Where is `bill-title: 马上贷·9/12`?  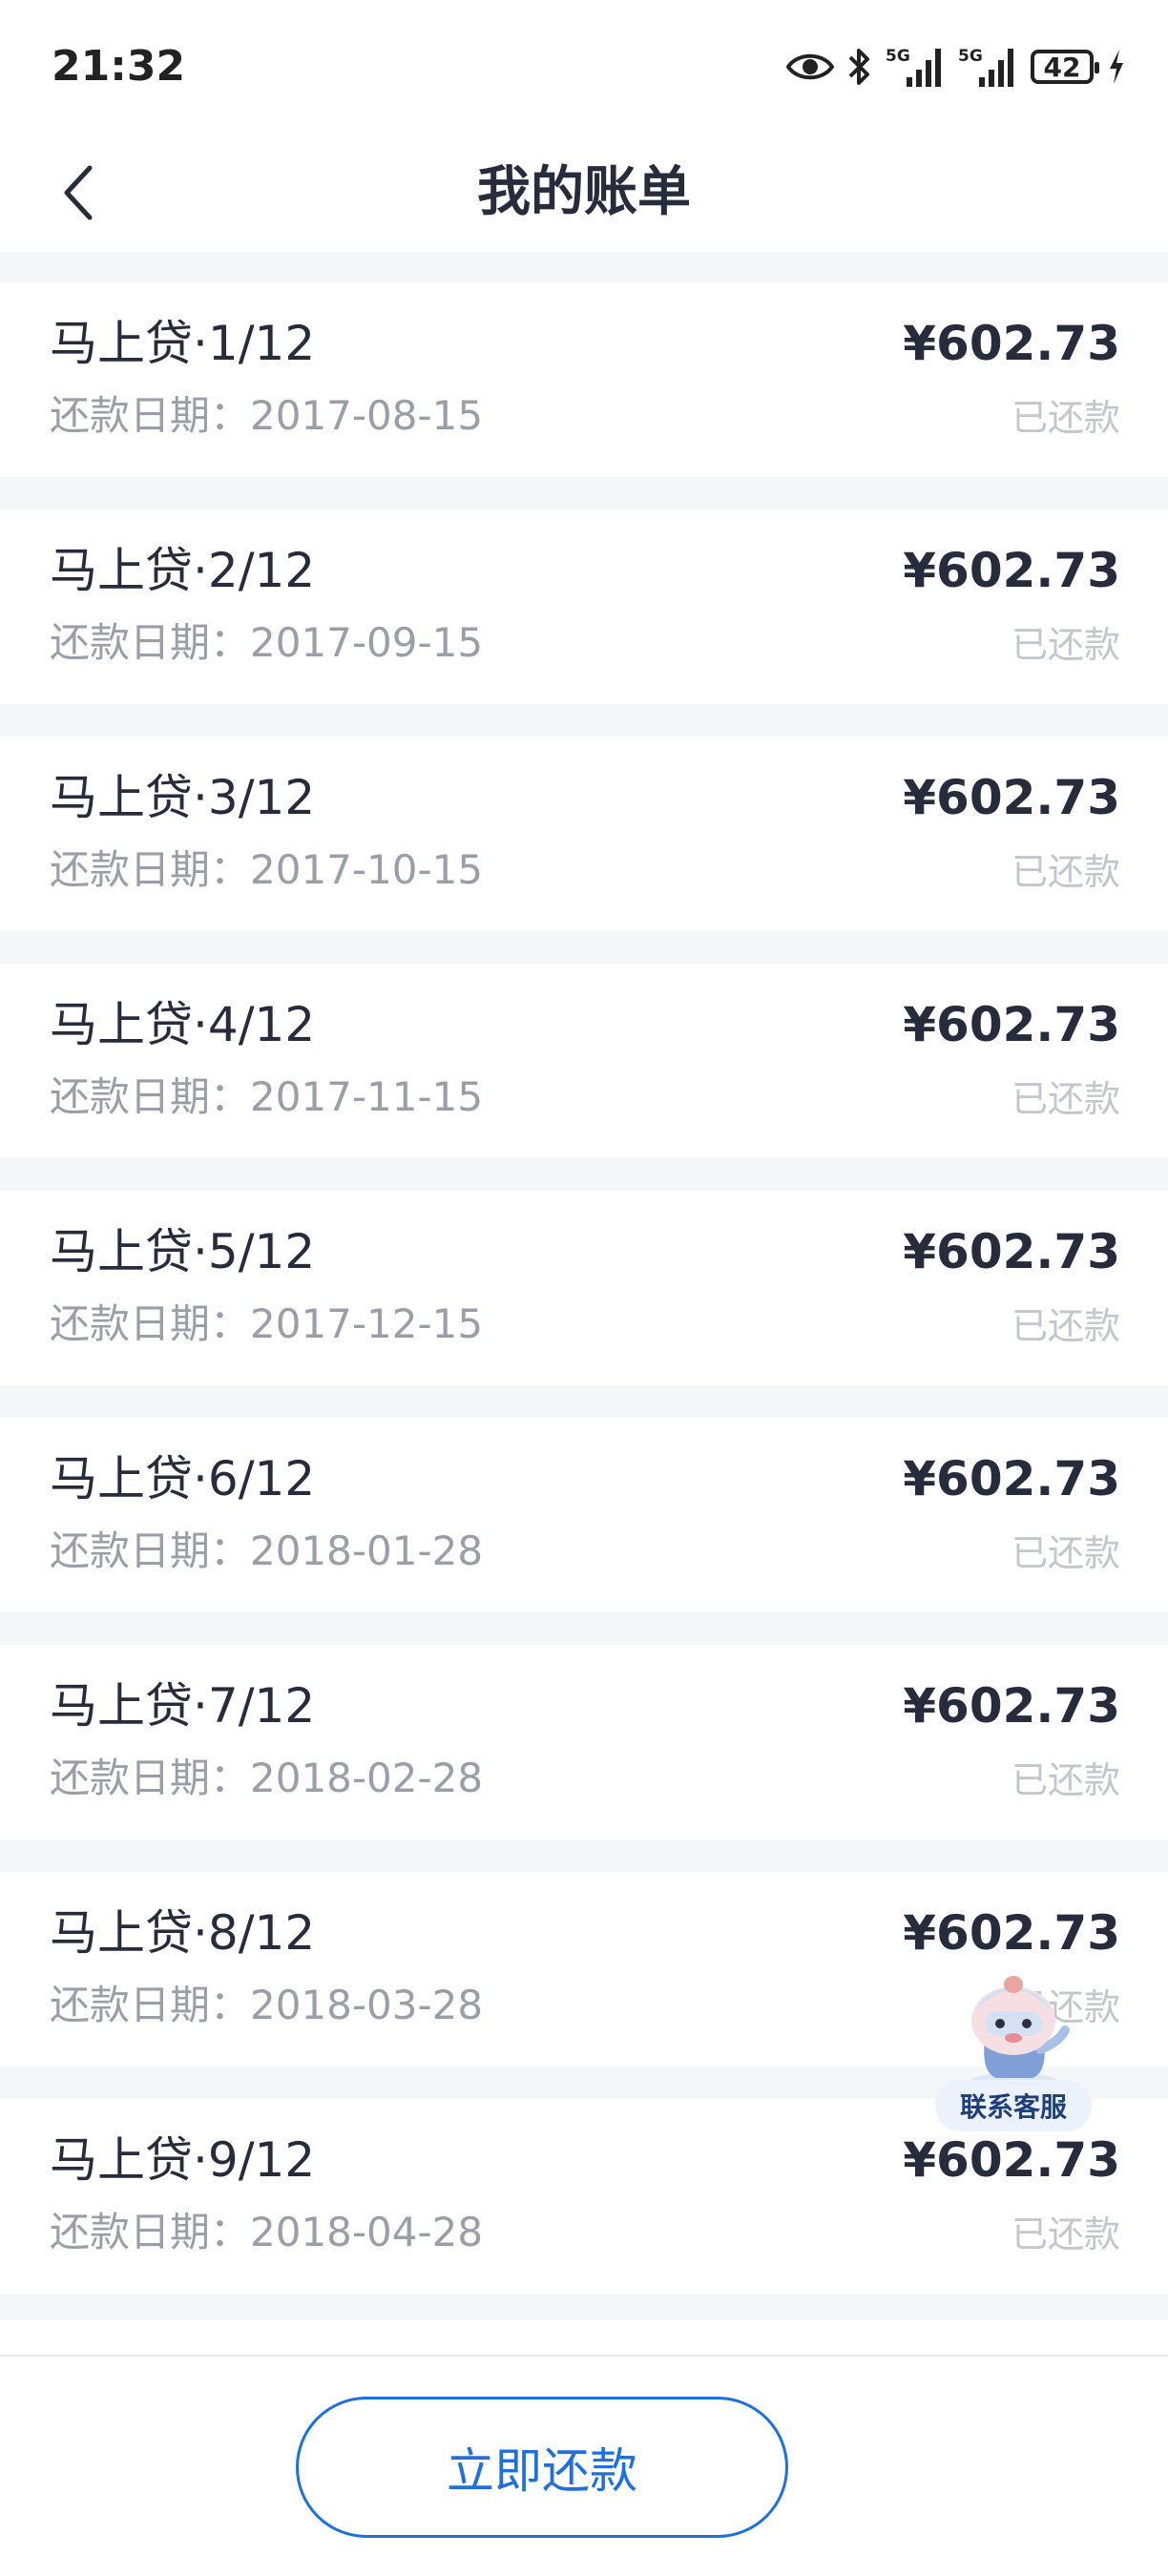
bill-title: 马上贷·9/12 is located at coordinates (183, 2160).